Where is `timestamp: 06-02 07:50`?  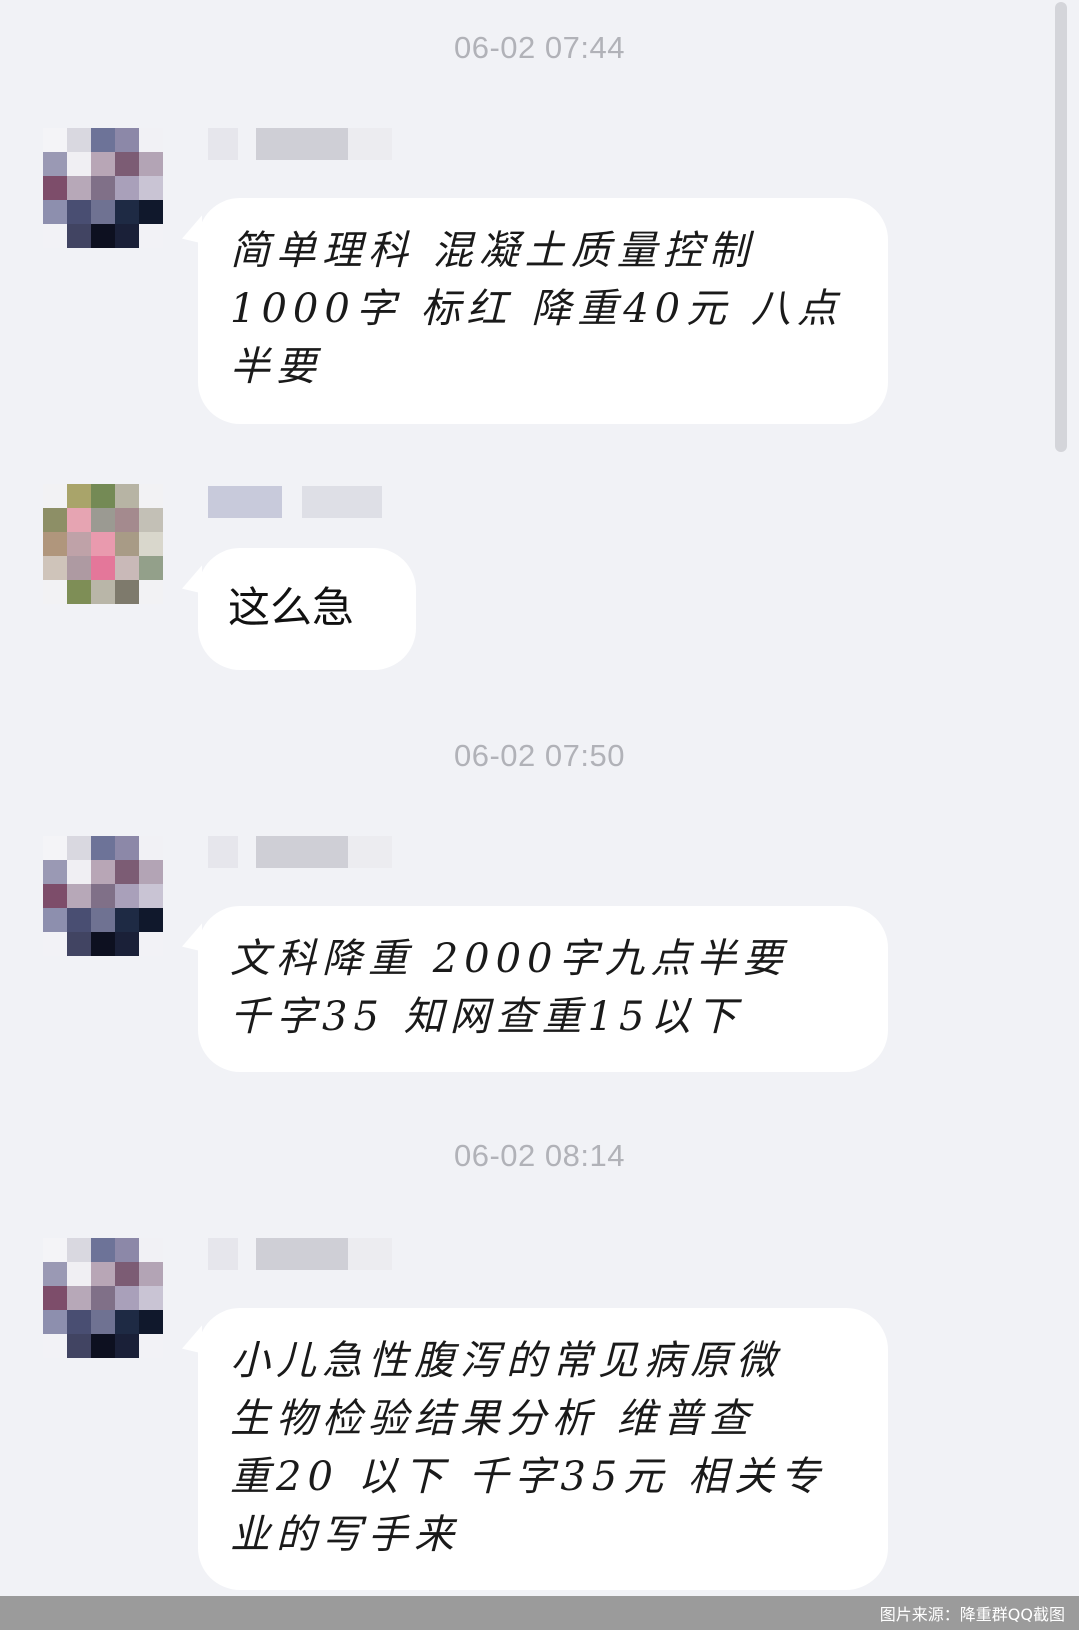
timestamp: 06-02 07:50 is located at coordinates (539, 755).